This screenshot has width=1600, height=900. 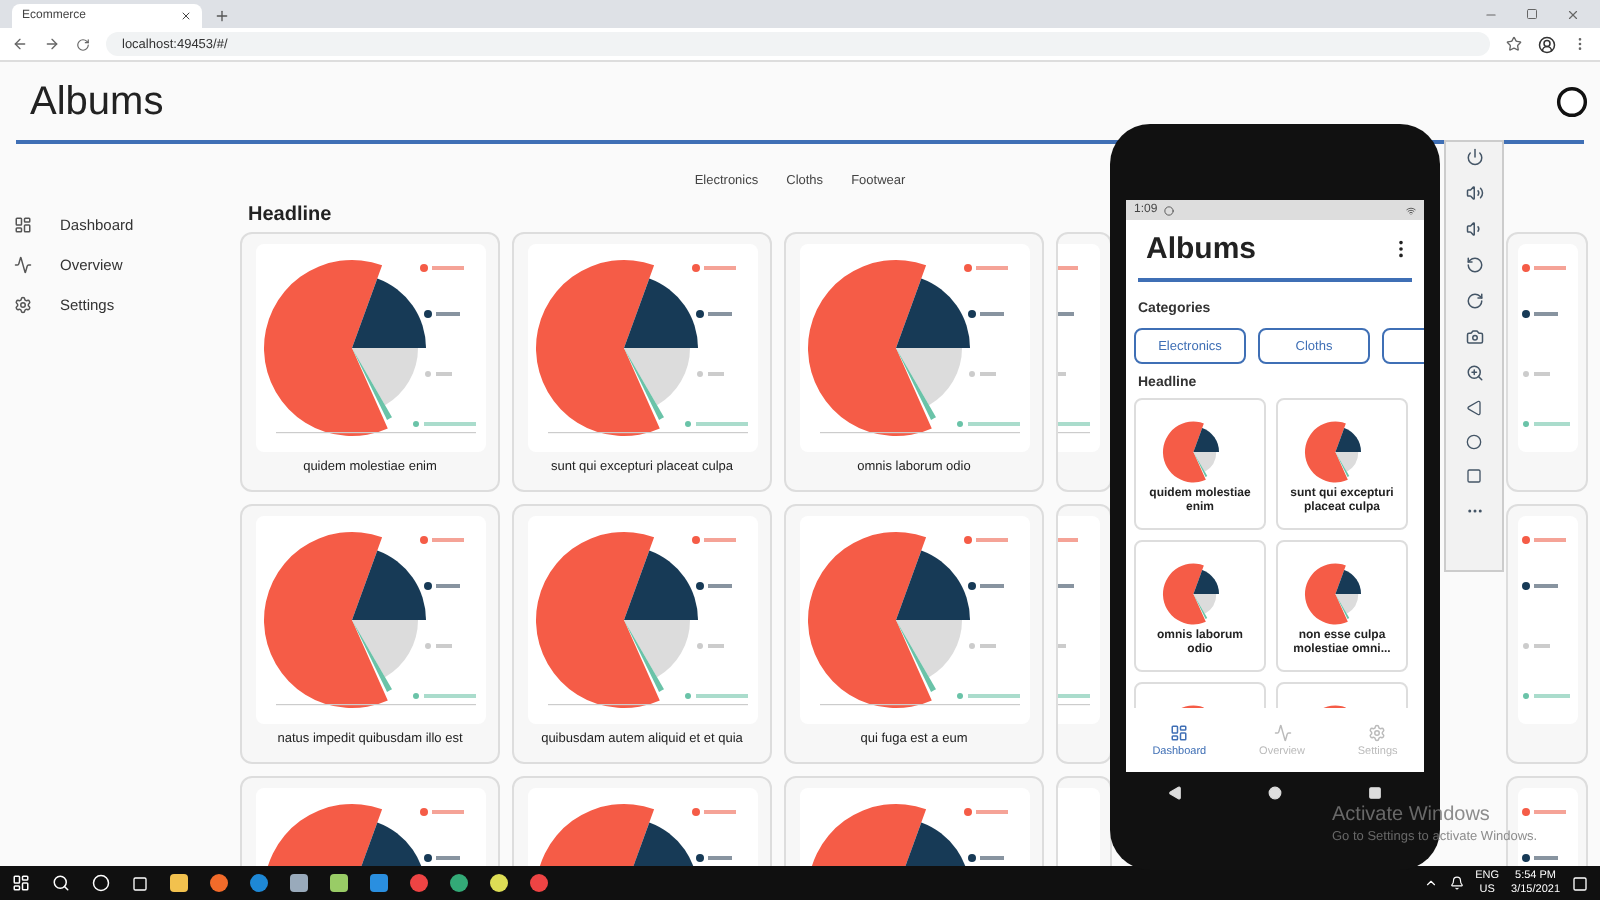 I want to click on back-icon, so click(x=1474, y=408).